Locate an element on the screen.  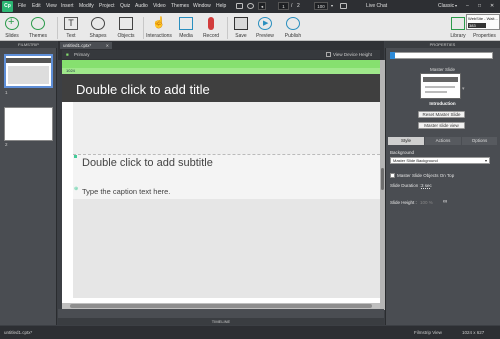
document-tab: untitled1.cptx* ✕ is located at coordinates (86, 45).